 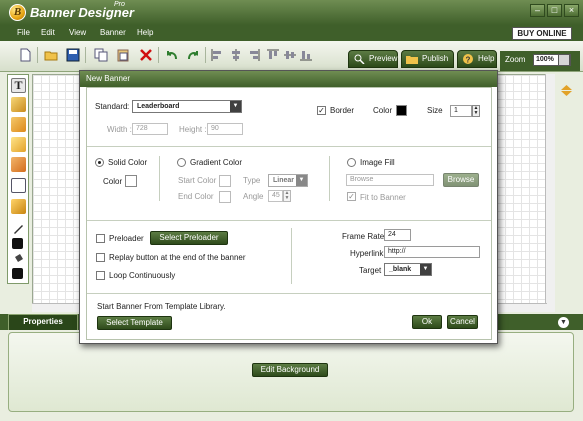 I want to click on replay-button-checkbox, so click(x=100, y=257).